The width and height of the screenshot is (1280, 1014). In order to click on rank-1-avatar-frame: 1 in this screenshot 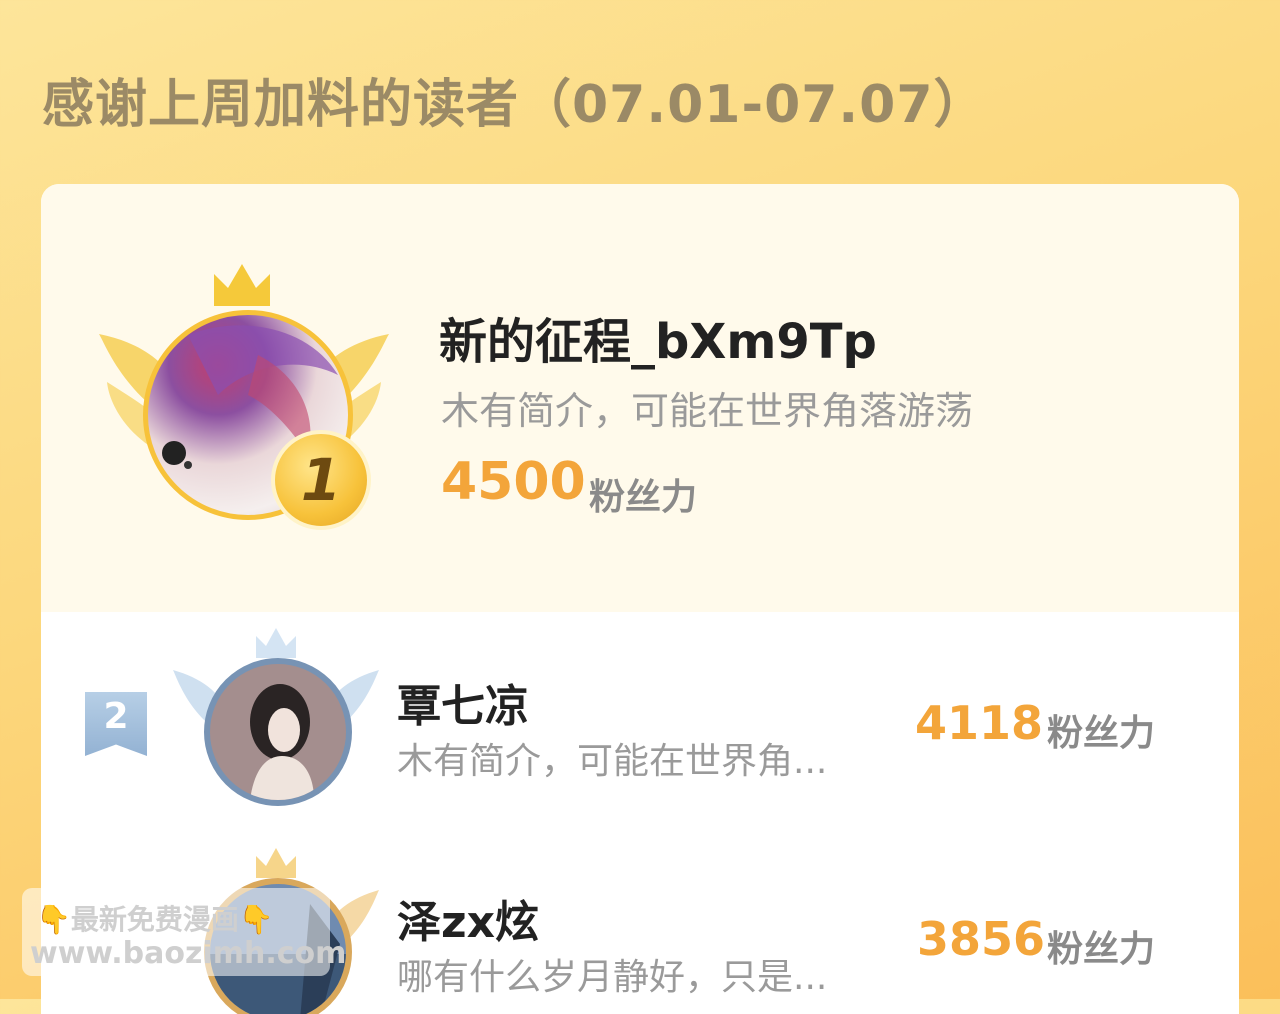, I will do `click(244, 397)`.